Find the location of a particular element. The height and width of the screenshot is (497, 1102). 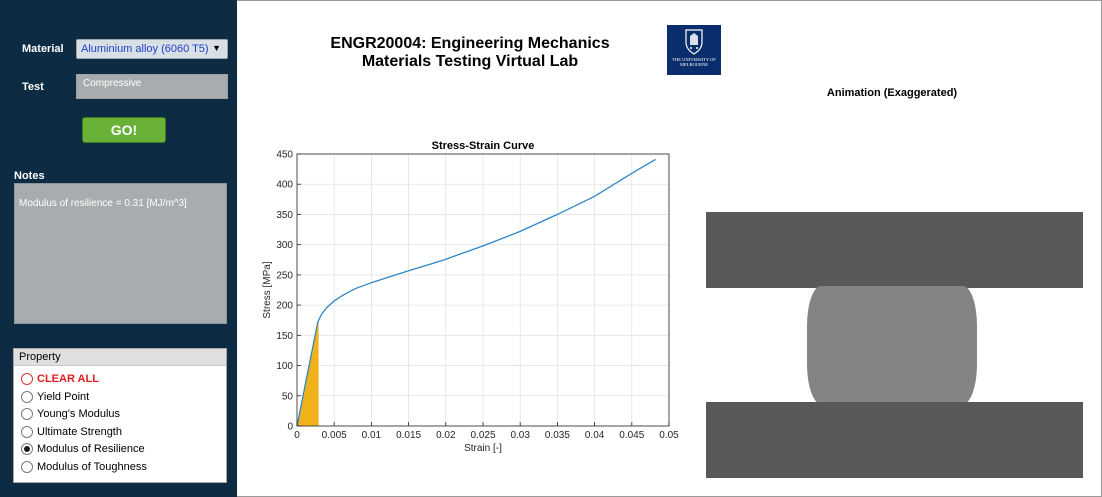

animation-title: Animation (Exaggerated) is located at coordinates (892, 93).